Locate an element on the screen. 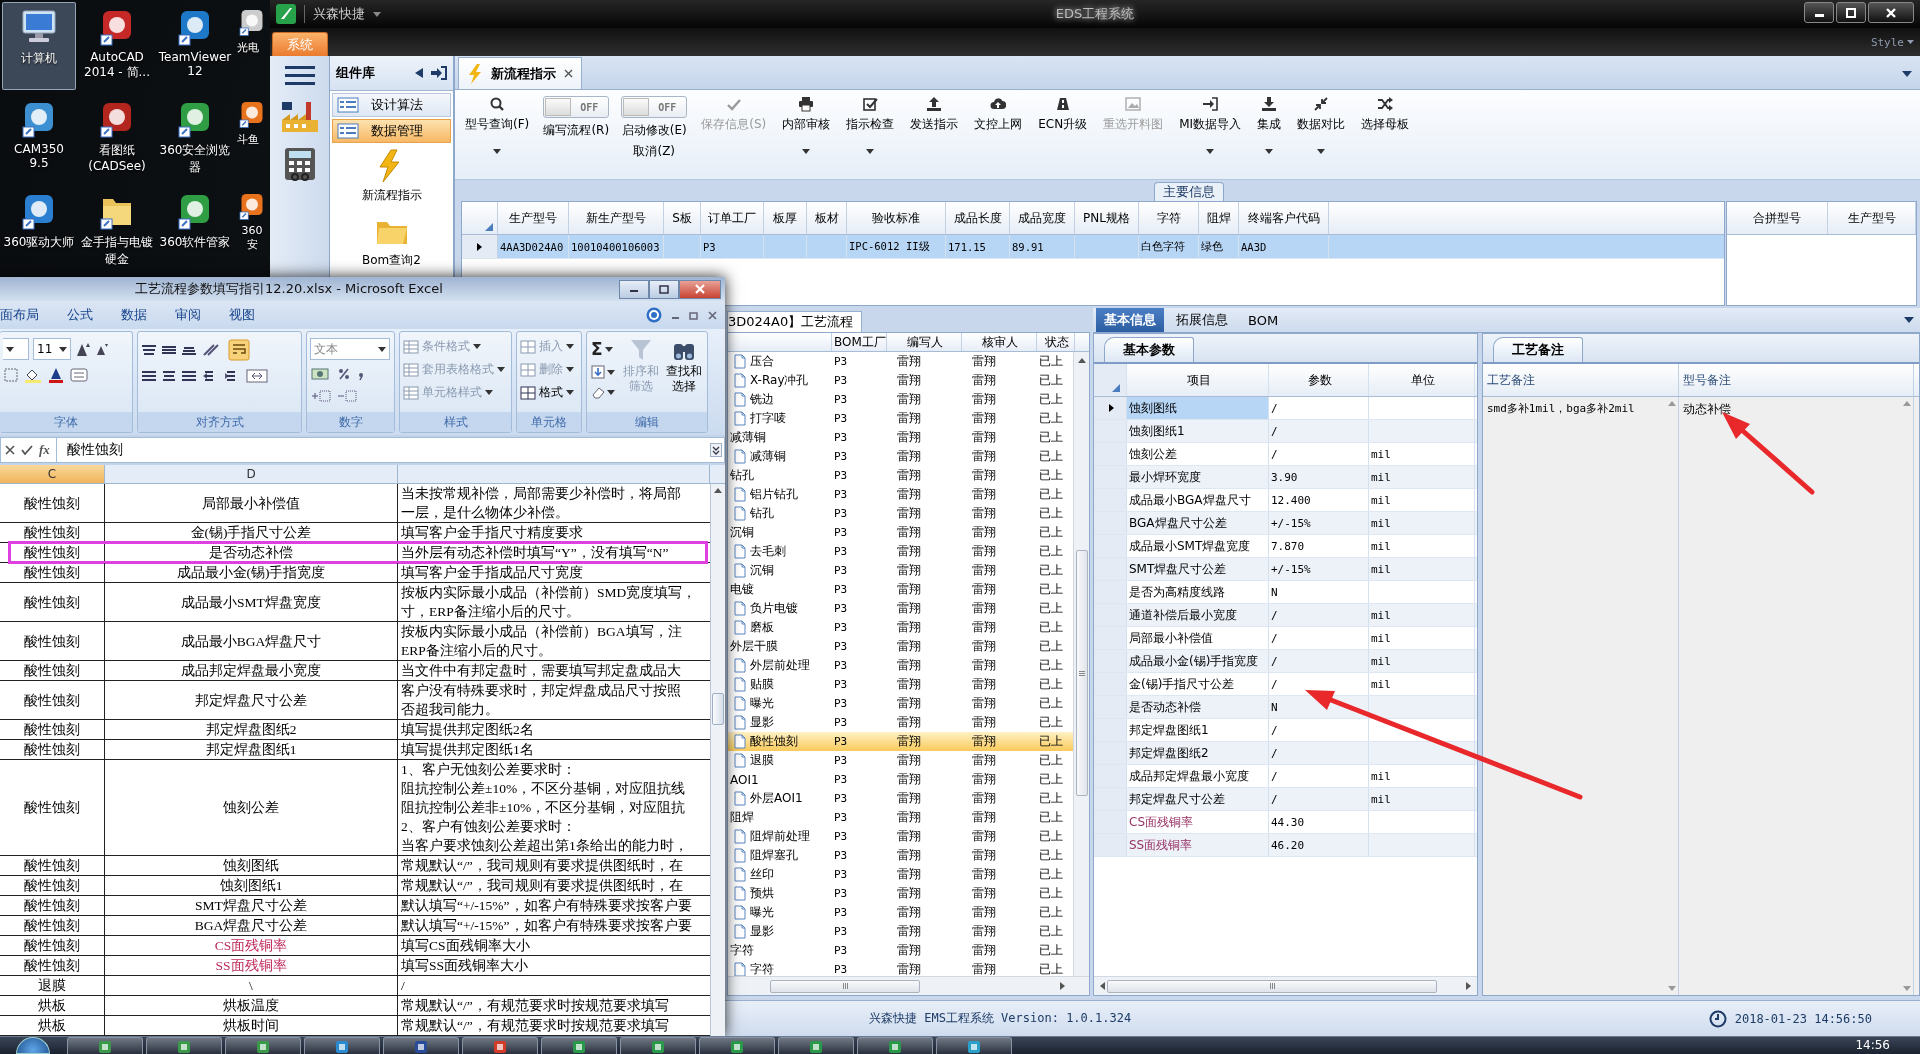 This screenshot has width=1920, height=1054. autosum-button: Σ is located at coordinates (603, 349).